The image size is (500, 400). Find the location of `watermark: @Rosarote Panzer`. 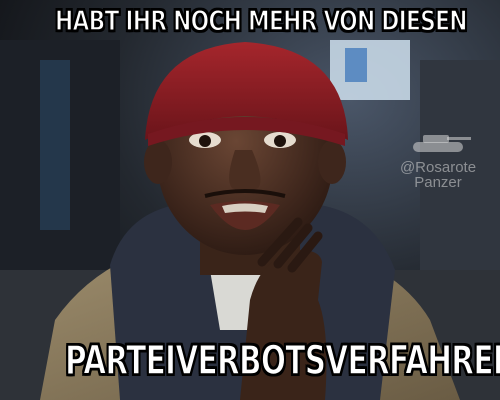

watermark: @Rosarote Panzer is located at coordinates (438, 159).